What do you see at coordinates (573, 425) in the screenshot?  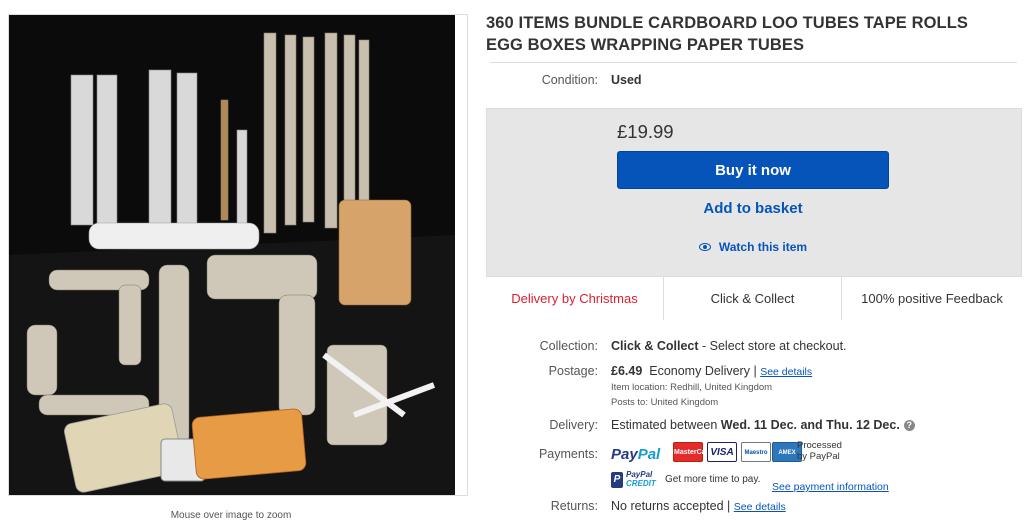 I see `delivery-label: Delivery:` at bounding box center [573, 425].